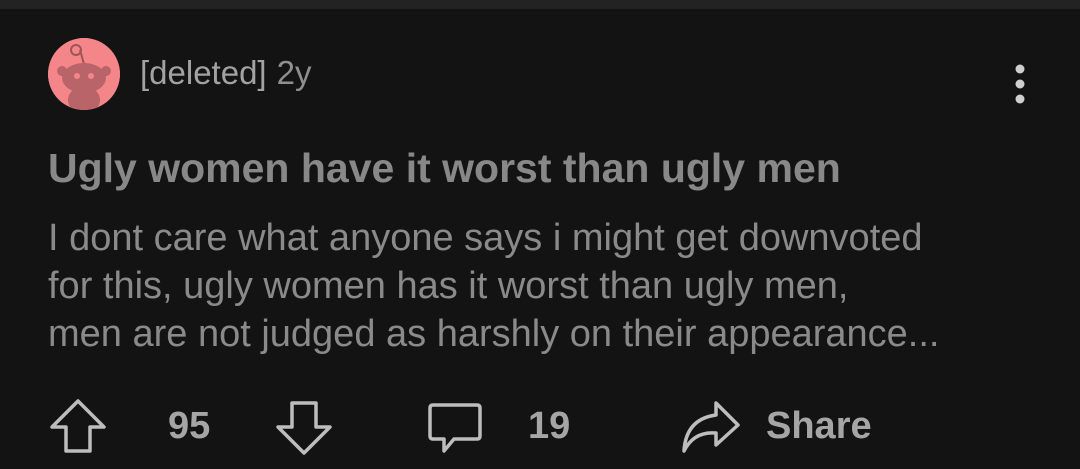  I want to click on more-options-button, so click(1020, 83).